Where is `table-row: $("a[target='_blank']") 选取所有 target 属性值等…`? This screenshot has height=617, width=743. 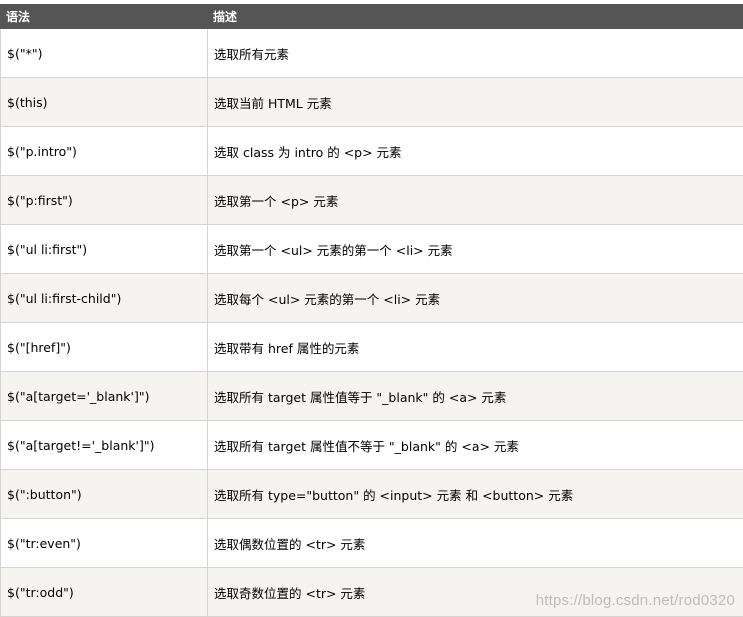
table-row: $("a[target='_blank']") 选取所有 target 属性值等… is located at coordinates (371, 396).